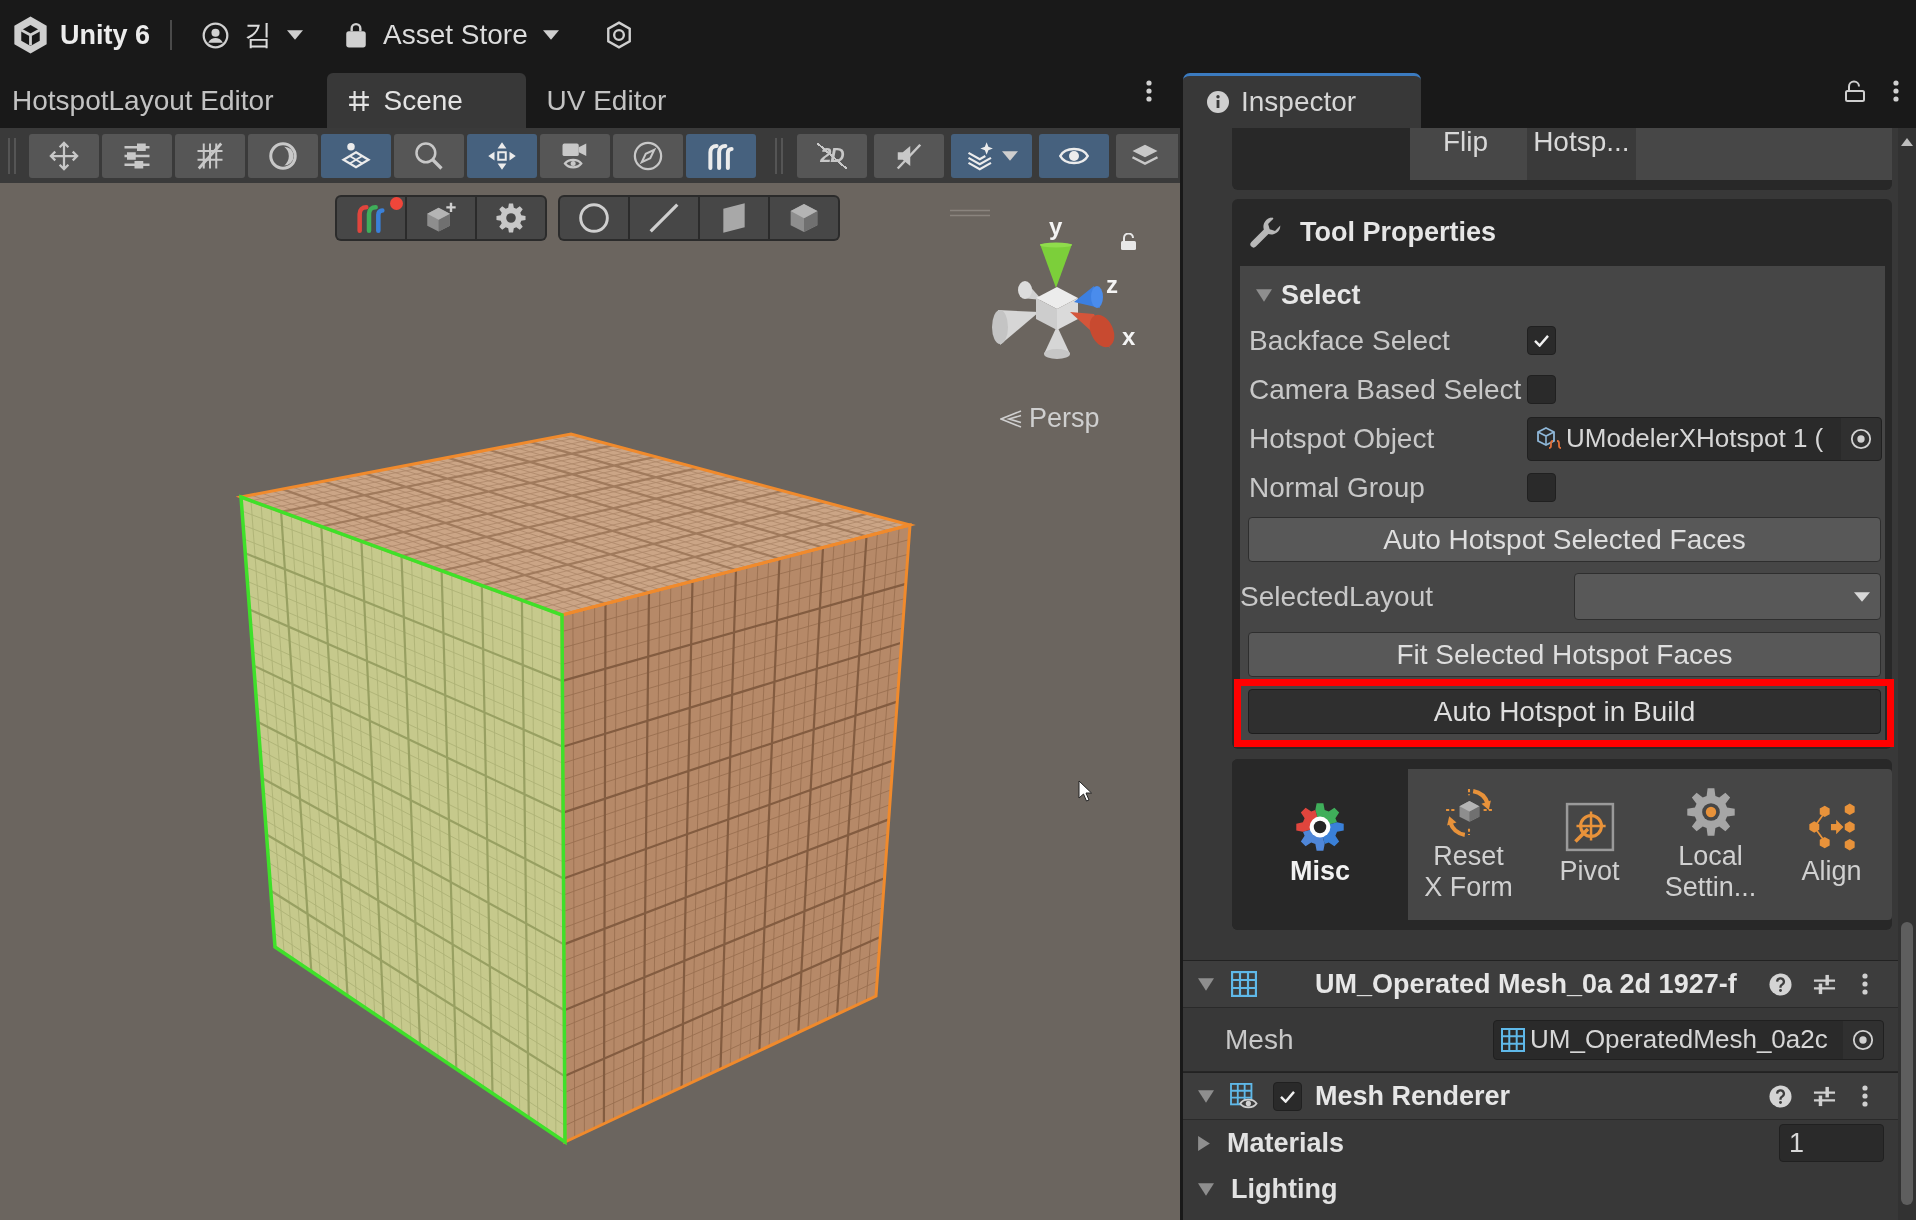  Describe the element at coordinates (253, 35) in the screenshot. I see `account-menu: 김` at that location.